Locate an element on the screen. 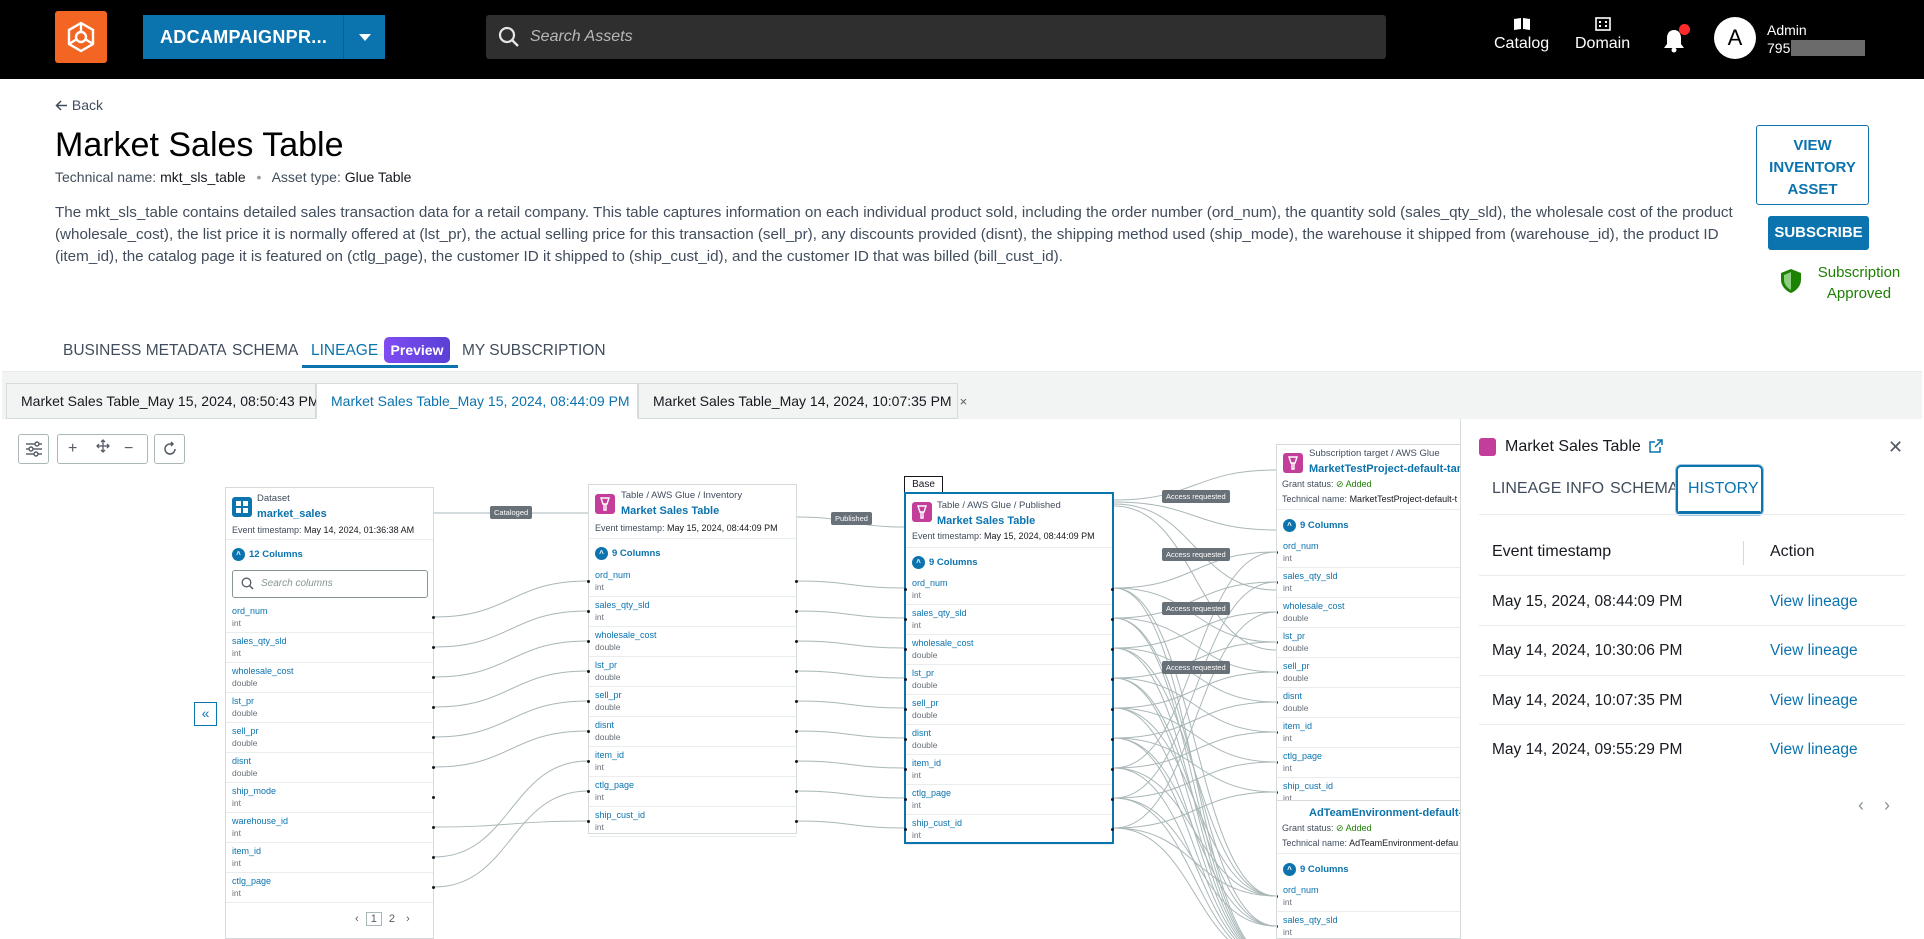 The image size is (1924, 939). column-name: disnt is located at coordinates (922, 733).